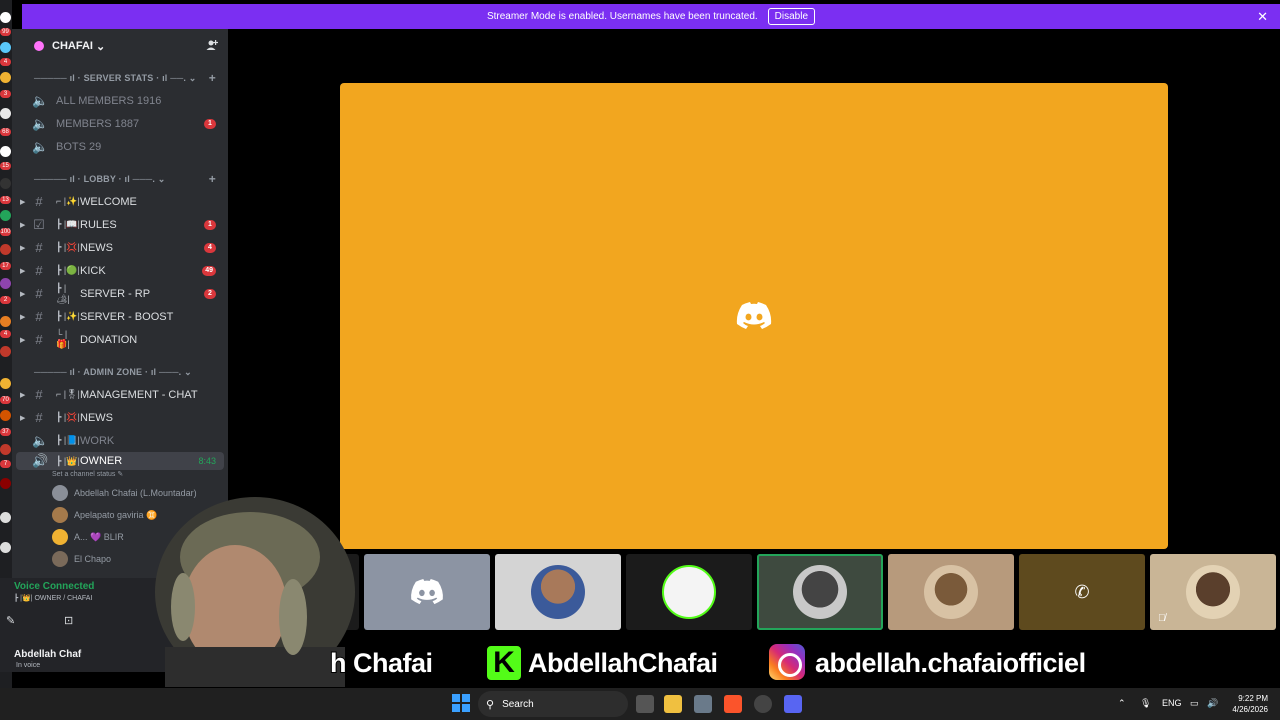  What do you see at coordinates (68, 620) in the screenshot?
I see `screen-share-icon: ⊡` at bounding box center [68, 620].